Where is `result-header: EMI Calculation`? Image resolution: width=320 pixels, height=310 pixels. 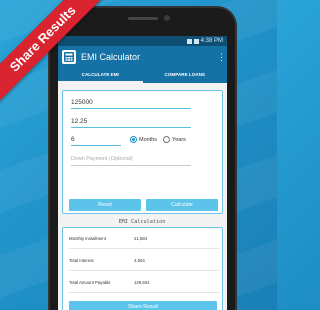
result-header: EMI Calculation is located at coordinates (142, 222).